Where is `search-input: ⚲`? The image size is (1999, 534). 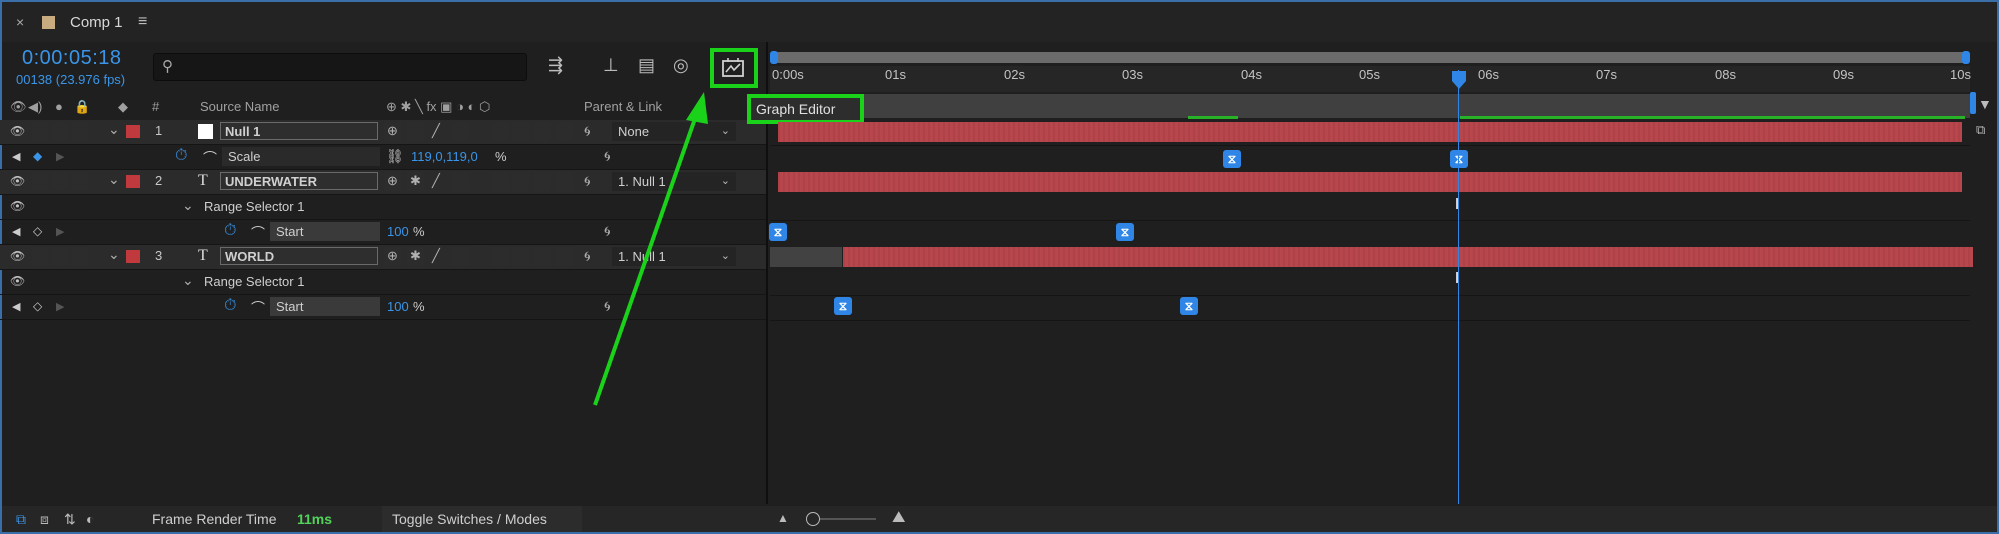 search-input: ⚲ is located at coordinates (340, 67).